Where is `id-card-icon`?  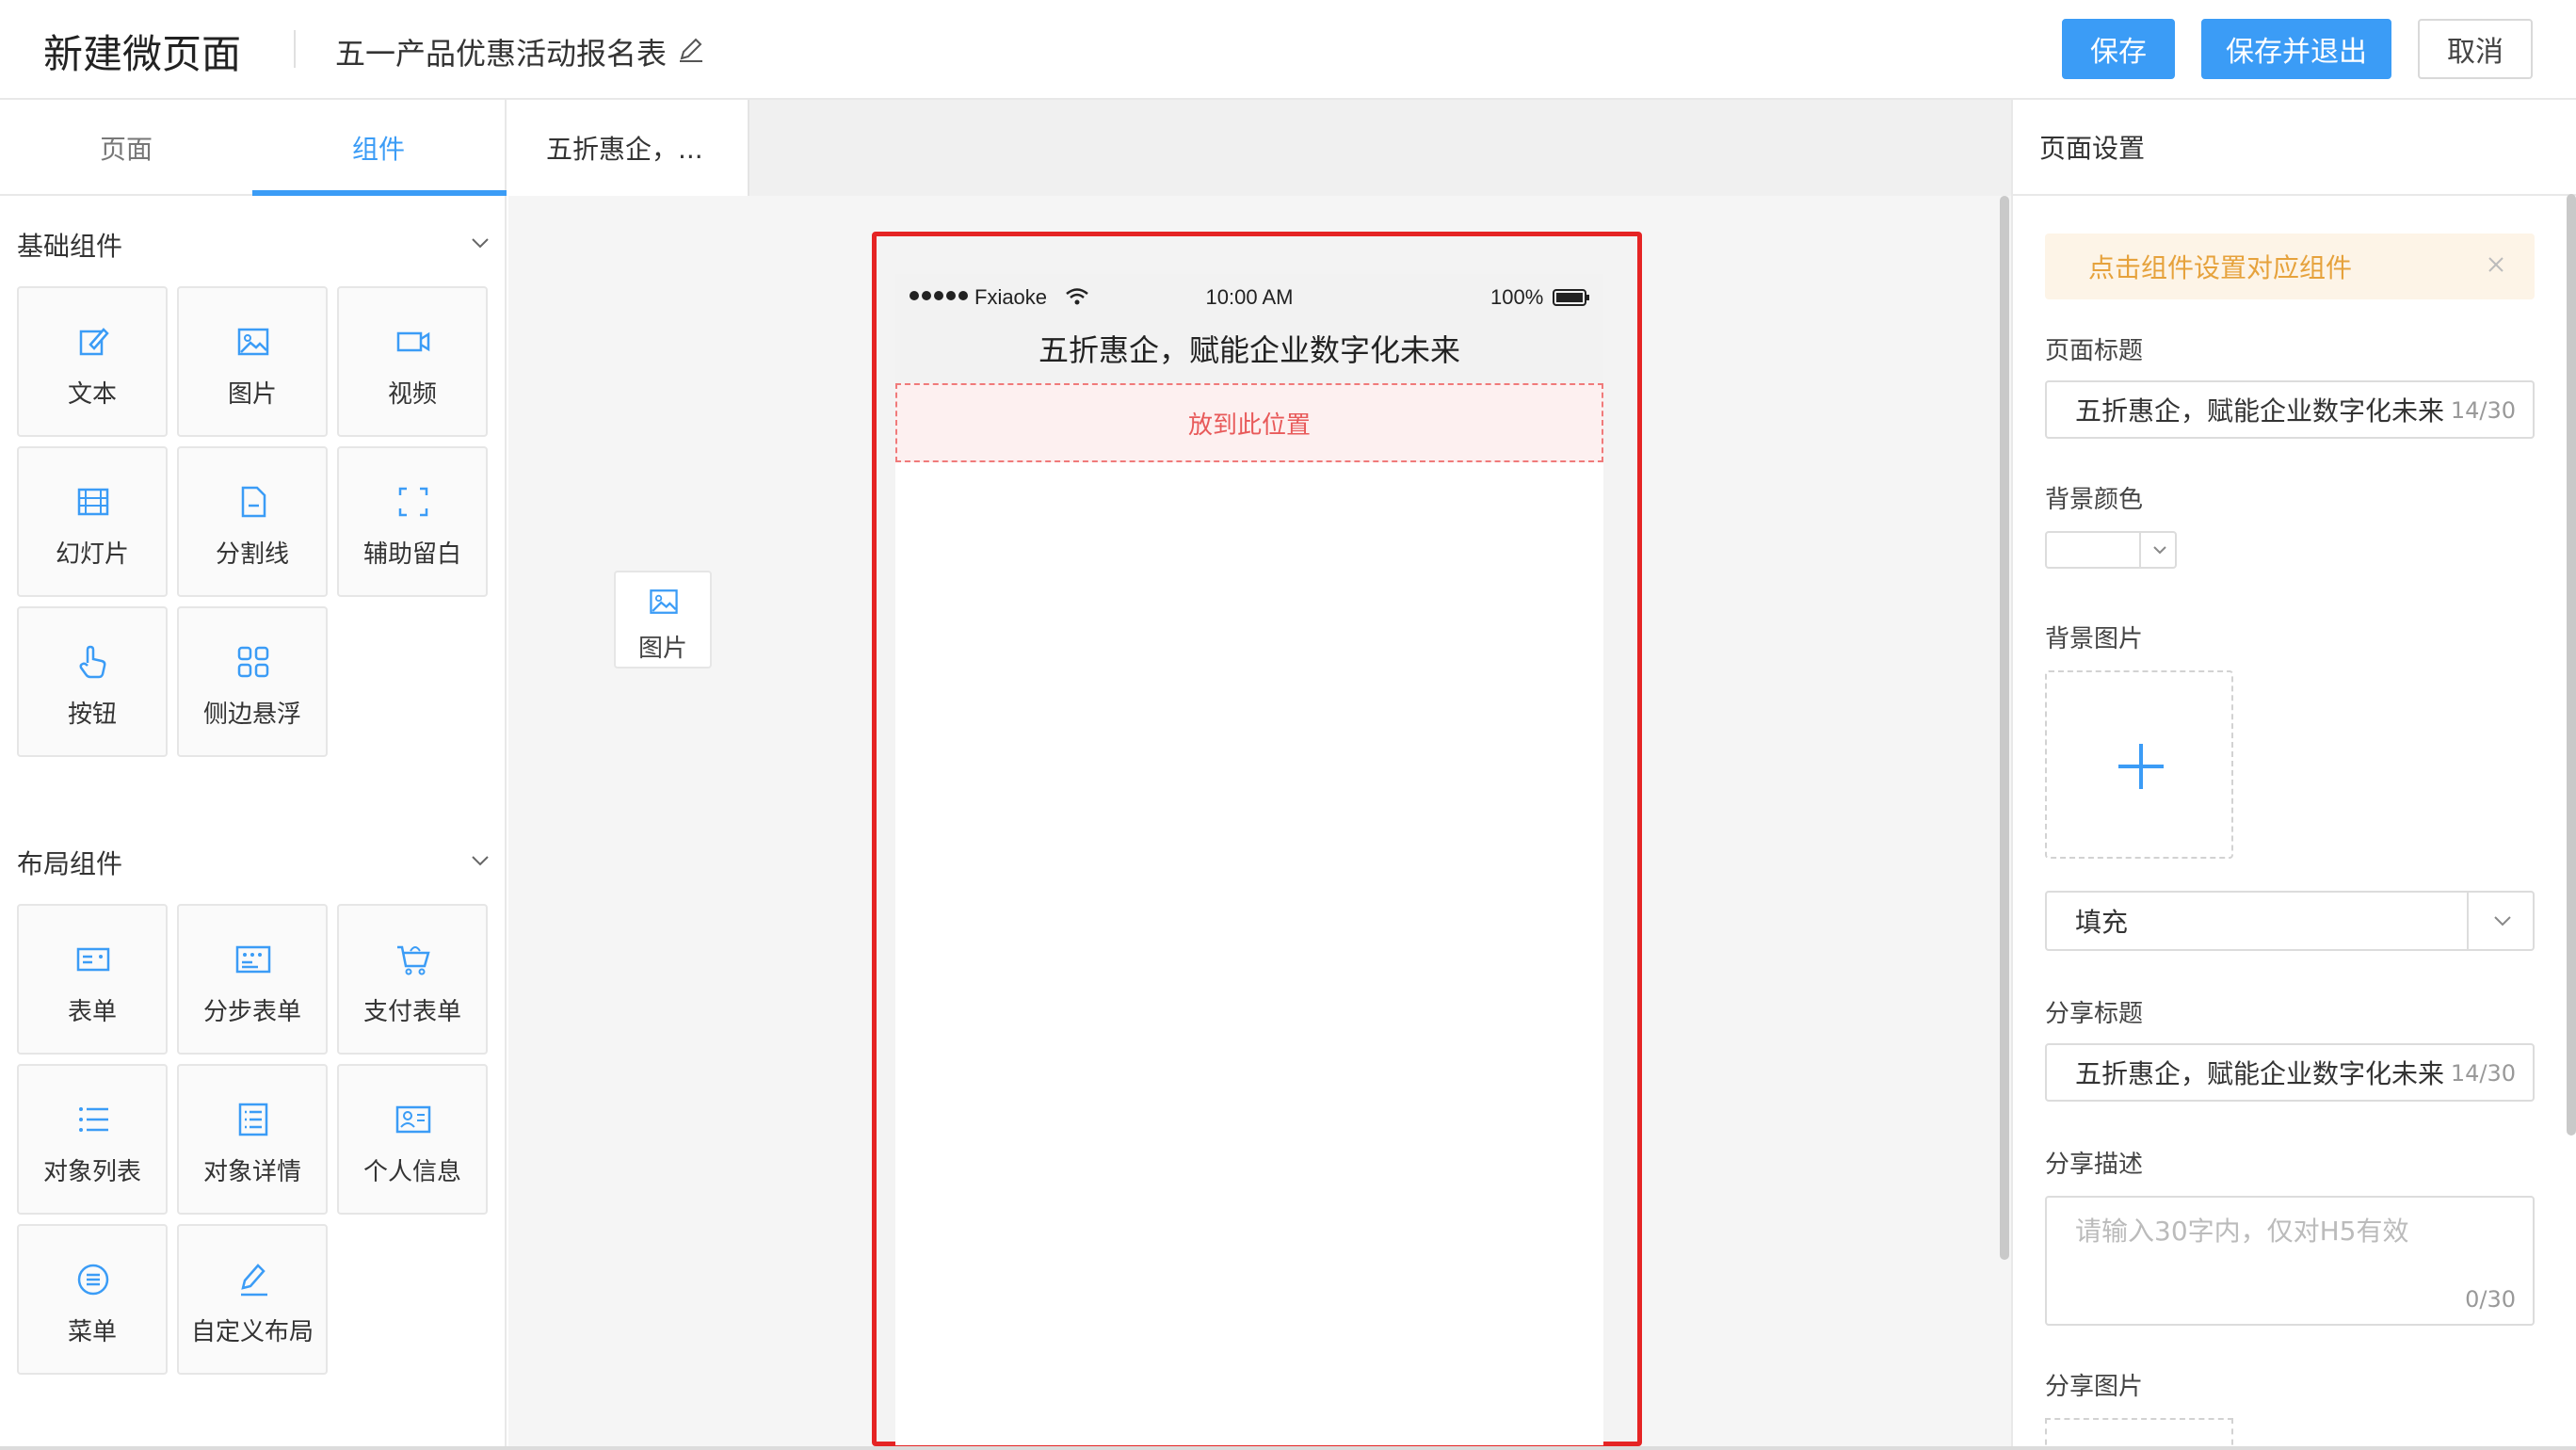 id-card-icon is located at coordinates (413, 1119).